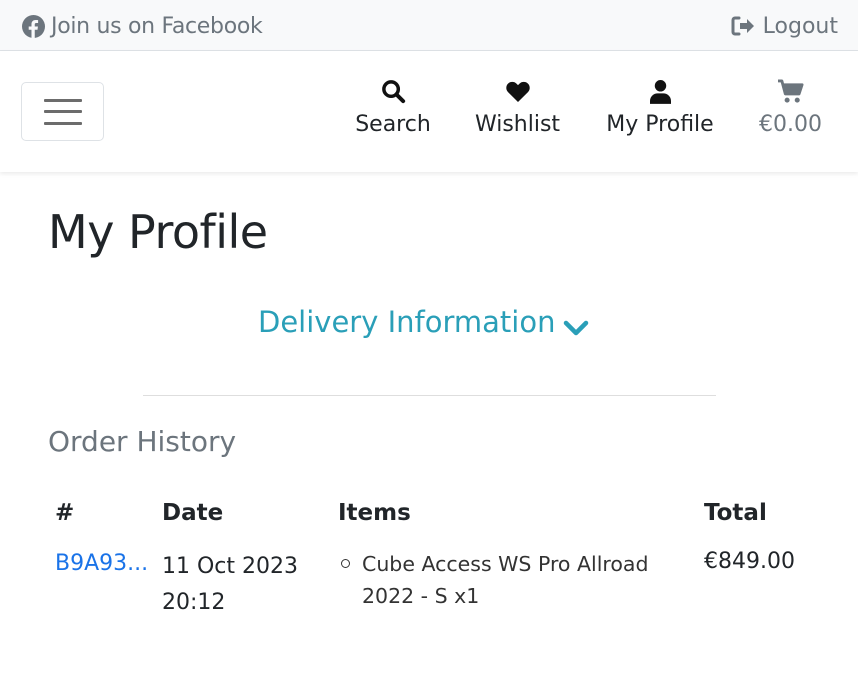 The width and height of the screenshot is (858, 676). I want to click on order-item-text: Cube Access WS Pro Allroad 2022 - S x1, so click(505, 580).